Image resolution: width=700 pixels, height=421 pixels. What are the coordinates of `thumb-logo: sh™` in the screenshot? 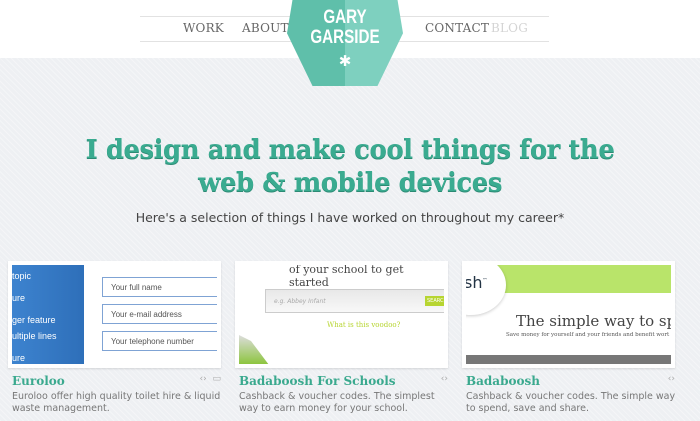 It's located at (476, 282).